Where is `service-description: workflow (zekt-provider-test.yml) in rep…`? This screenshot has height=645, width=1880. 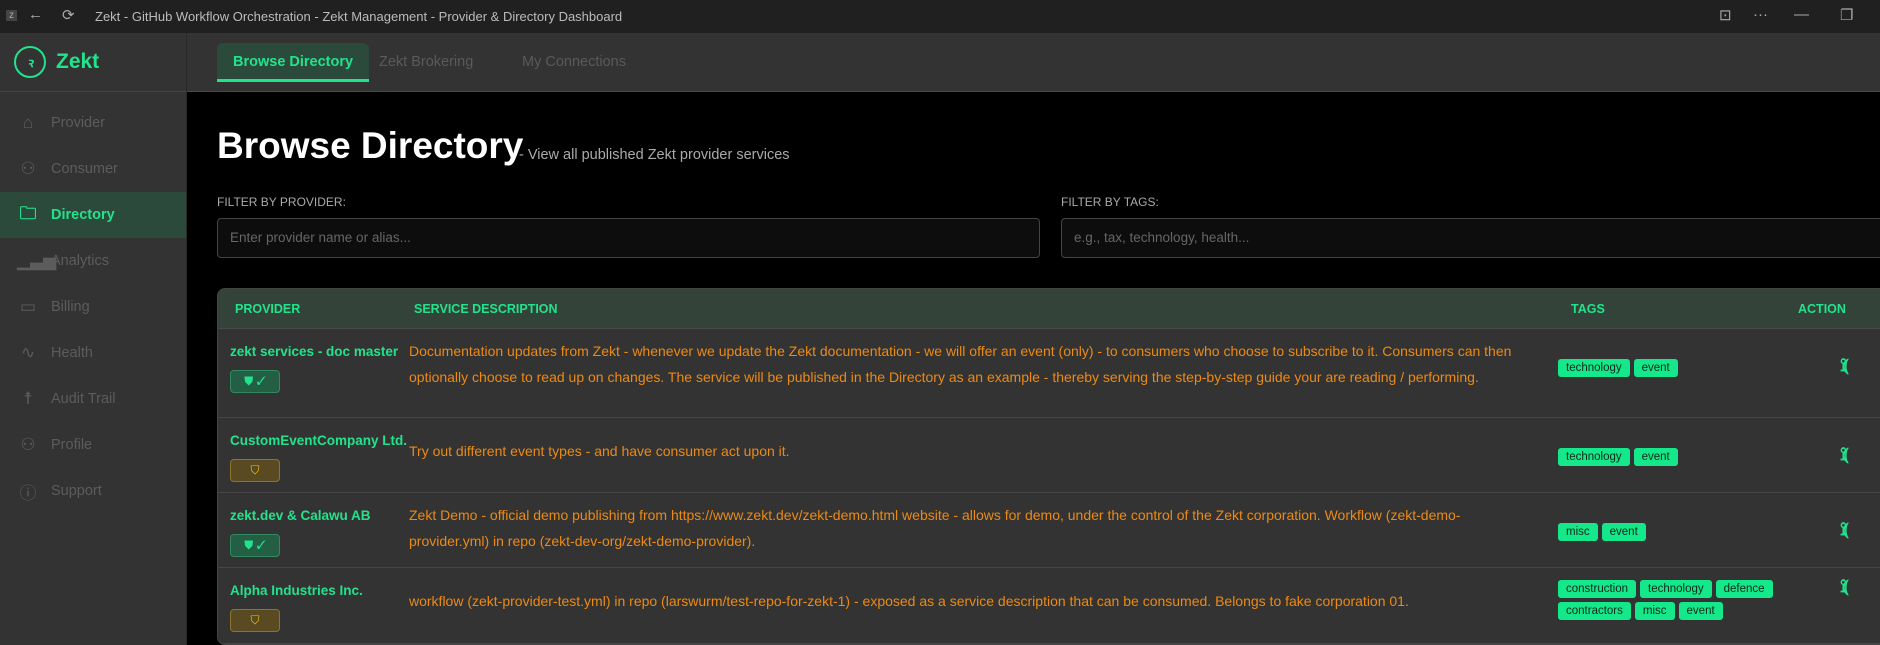 service-description: workflow (zekt-provider-test.yml) in rep… is located at coordinates (909, 601).